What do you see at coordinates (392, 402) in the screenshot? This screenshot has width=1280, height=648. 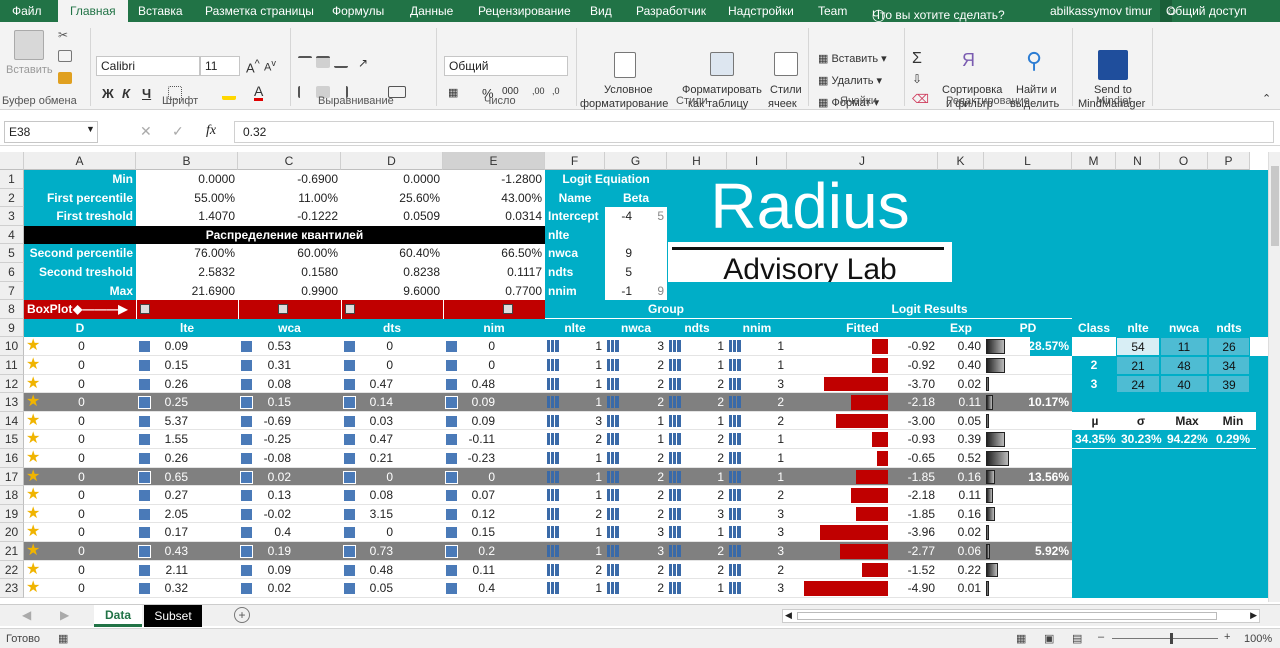 I see `cell-value: 0.14` at bounding box center [392, 402].